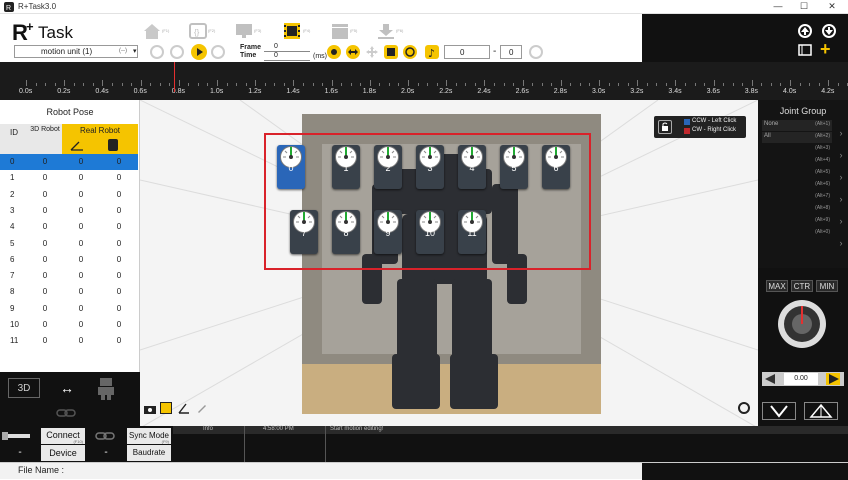 The width and height of the screenshot is (848, 480). Describe the element at coordinates (24, 388) in the screenshot. I see `mode-3d-button: 3D` at that location.